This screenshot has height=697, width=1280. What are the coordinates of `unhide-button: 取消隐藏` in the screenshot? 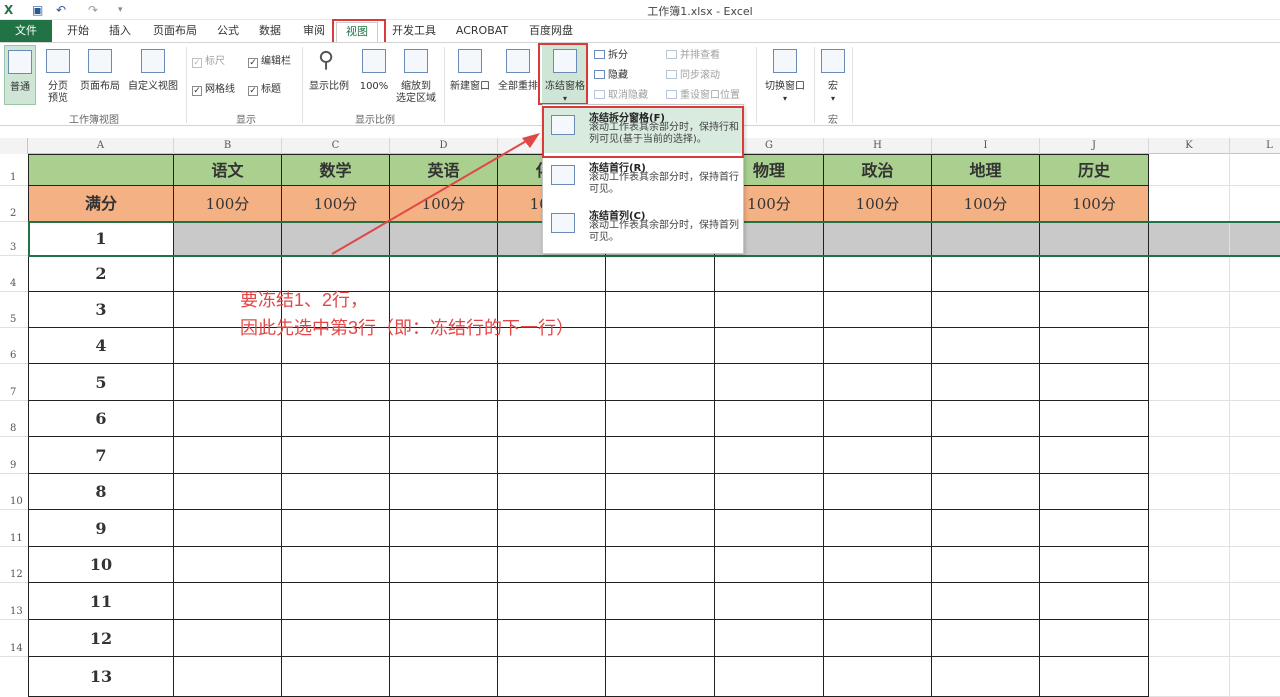 It's located at (621, 96).